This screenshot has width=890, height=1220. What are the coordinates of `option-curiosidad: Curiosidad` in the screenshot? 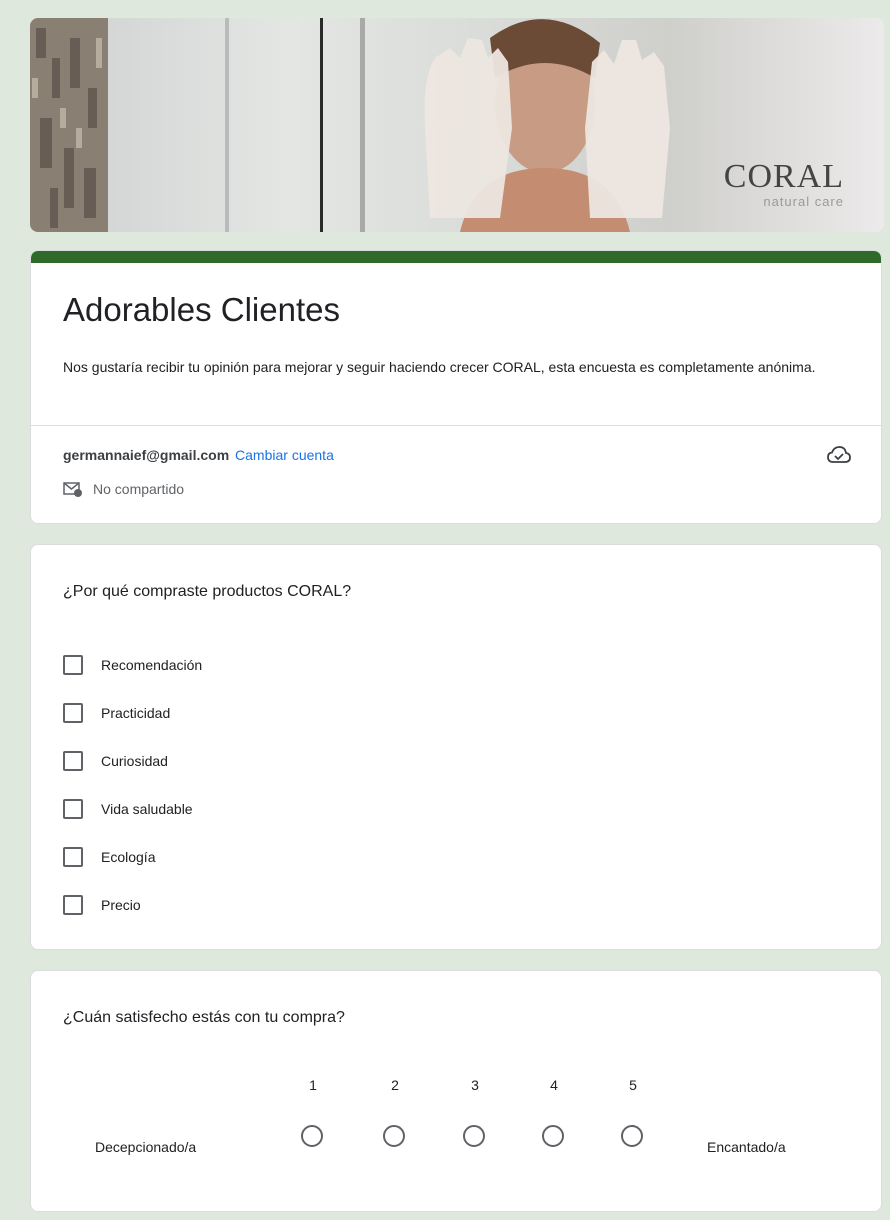 It's located at (132, 761).